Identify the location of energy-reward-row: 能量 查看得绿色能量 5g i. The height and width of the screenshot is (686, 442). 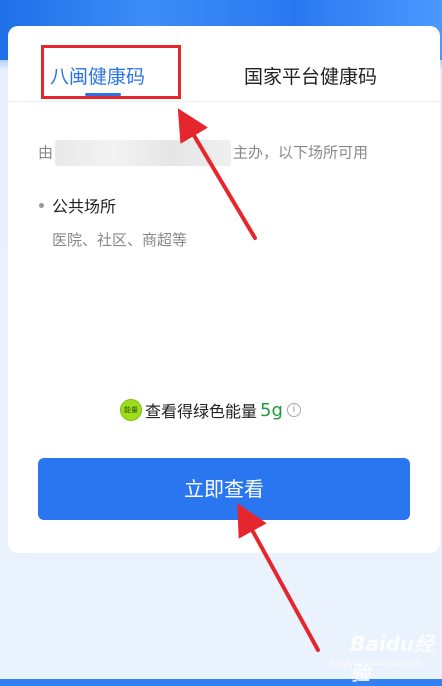
(210, 409).